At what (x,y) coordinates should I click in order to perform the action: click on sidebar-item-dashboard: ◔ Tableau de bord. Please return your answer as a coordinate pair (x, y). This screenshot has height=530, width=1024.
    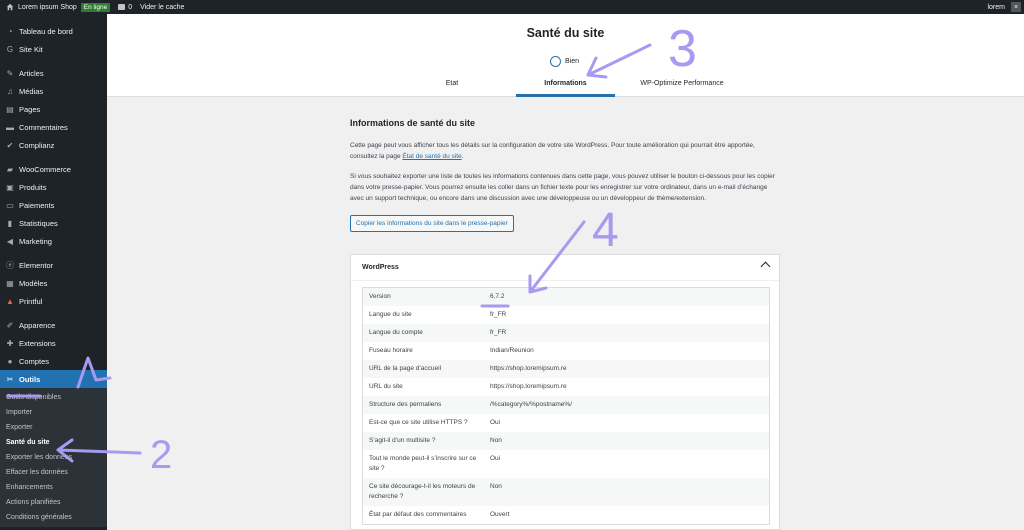
    Looking at the image, I should click on (53, 31).